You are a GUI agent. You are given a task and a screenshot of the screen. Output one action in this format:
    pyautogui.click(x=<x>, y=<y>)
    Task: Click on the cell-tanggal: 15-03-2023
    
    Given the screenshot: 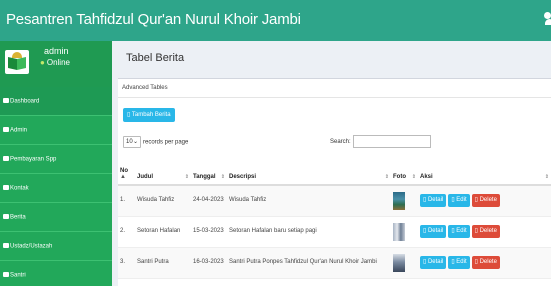 What is the action you would take?
    pyautogui.click(x=209, y=232)
    